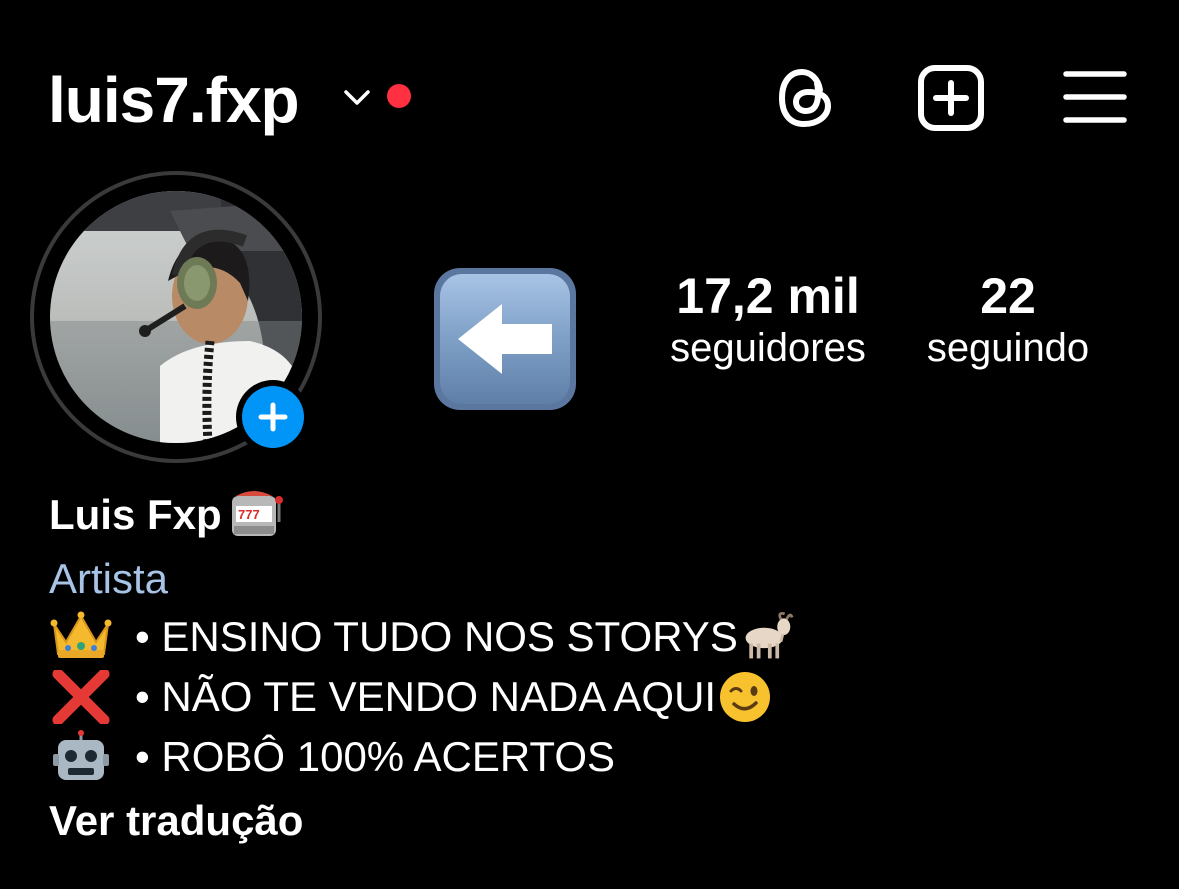  Describe the element at coordinates (767, 637) in the screenshot. I see `goat-emoji` at that location.